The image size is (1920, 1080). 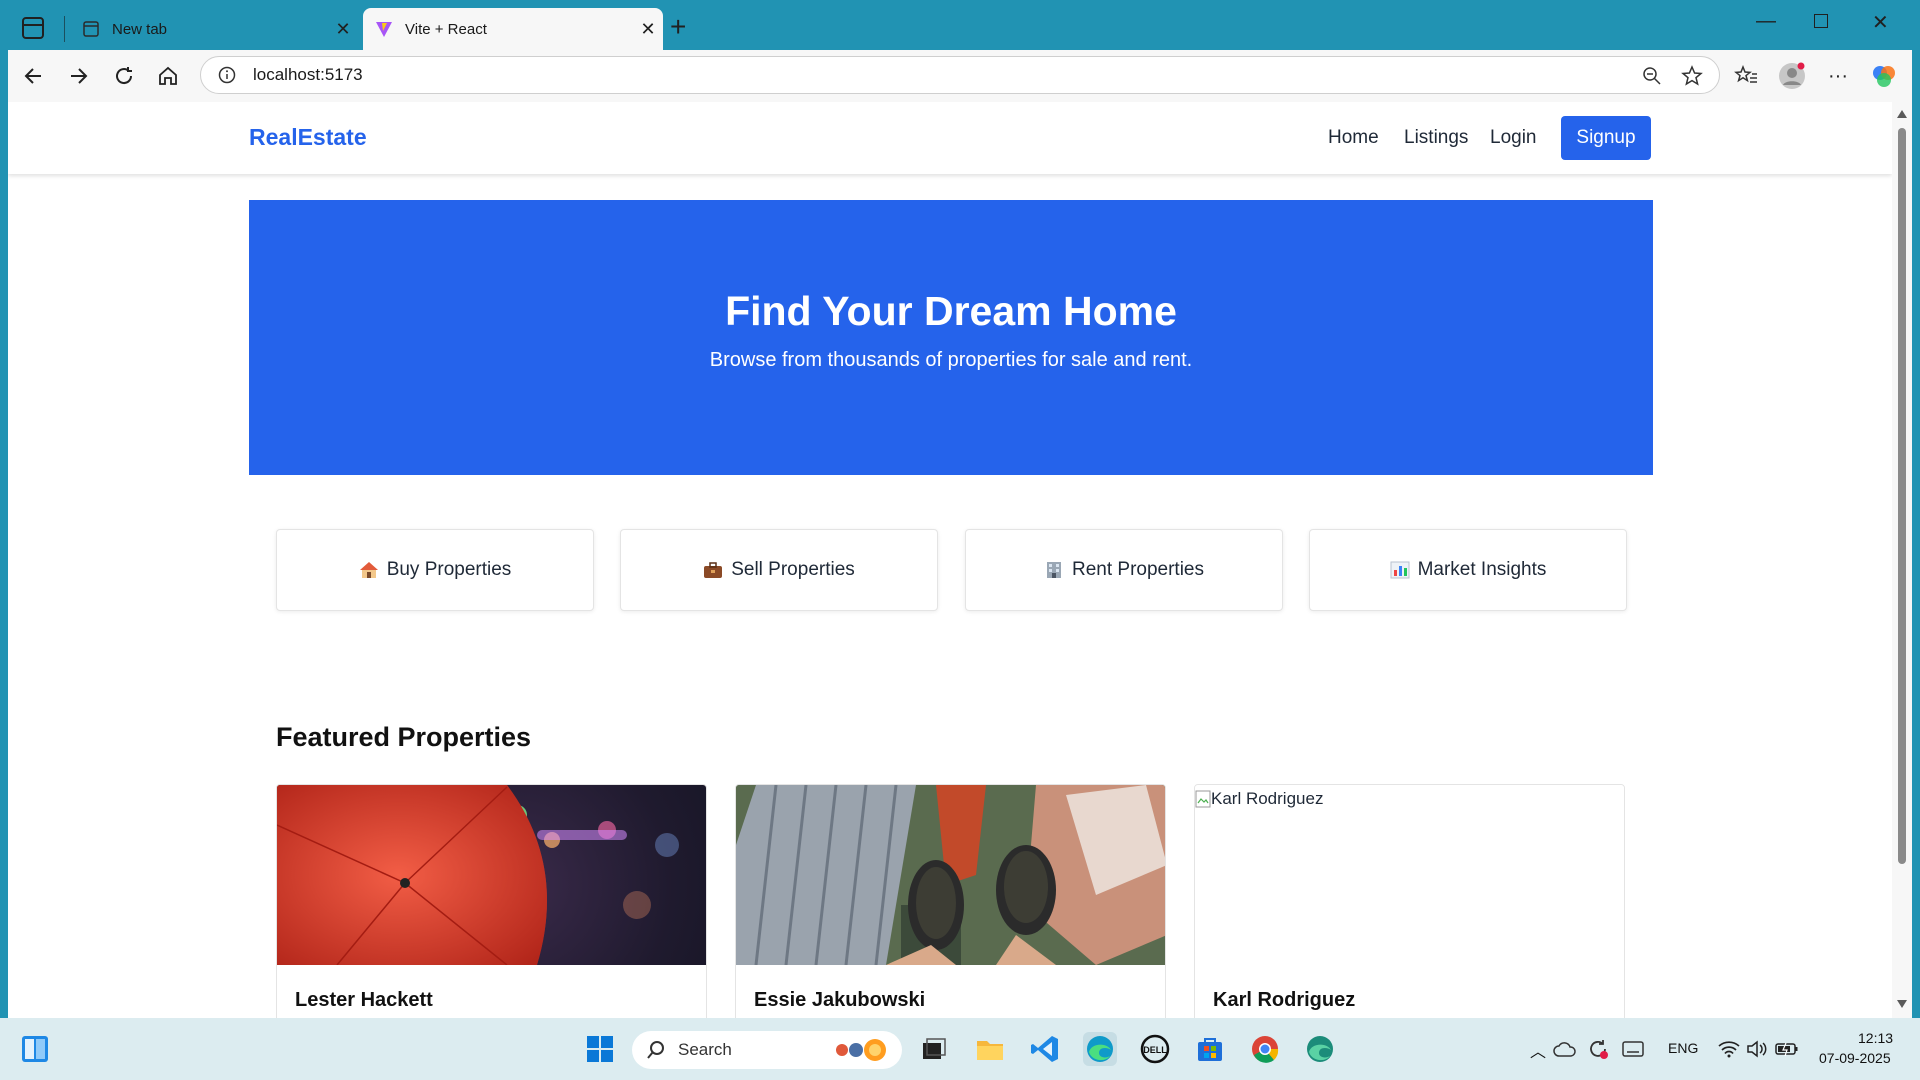 I want to click on property-name: Karl Rodriguez, so click(x=1284, y=1000).